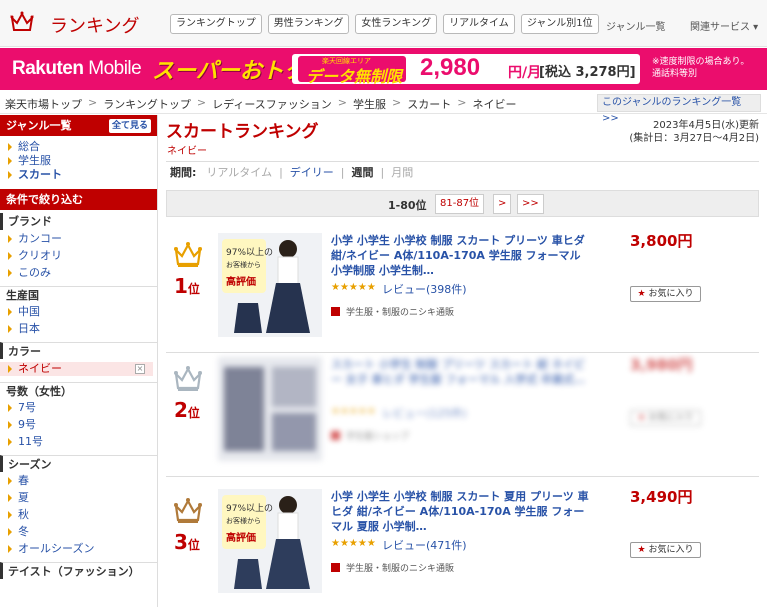 The width and height of the screenshot is (767, 609). I want to click on tab-ranking-top: ランキングトップ, so click(216, 24).